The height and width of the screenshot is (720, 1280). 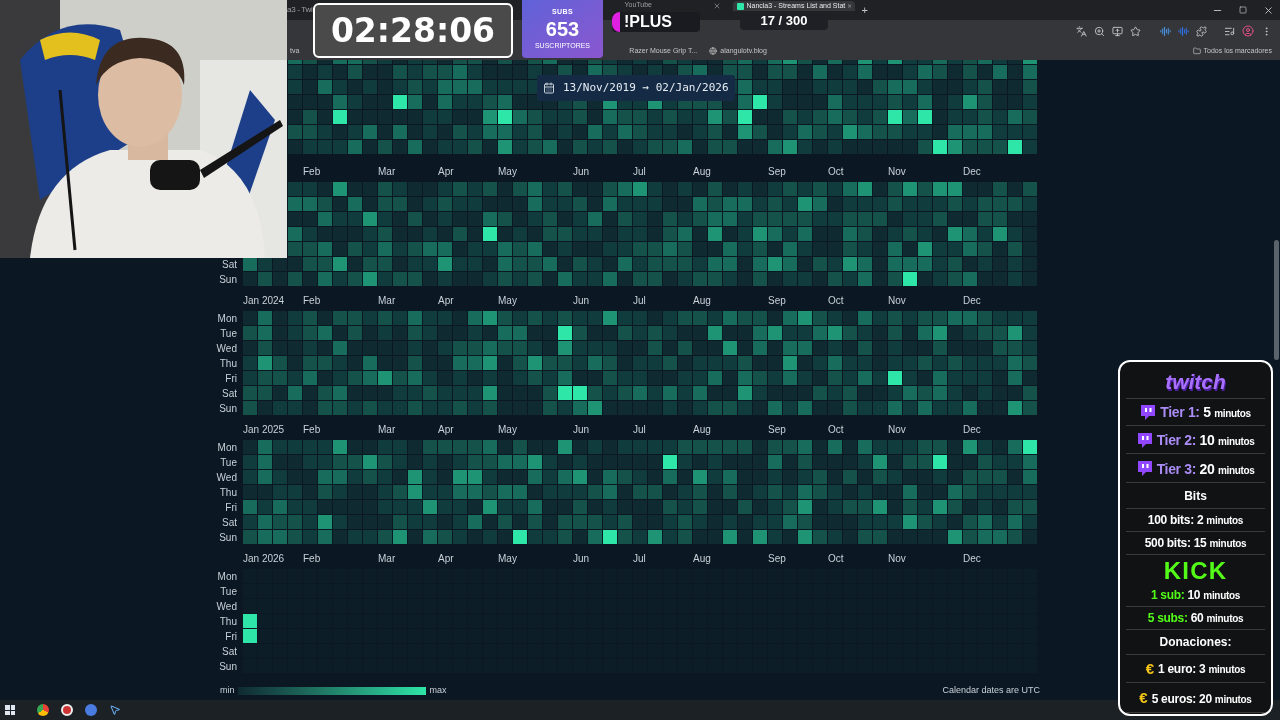 I want to click on footnote: Calendar dates are UTC, so click(x=991, y=690).